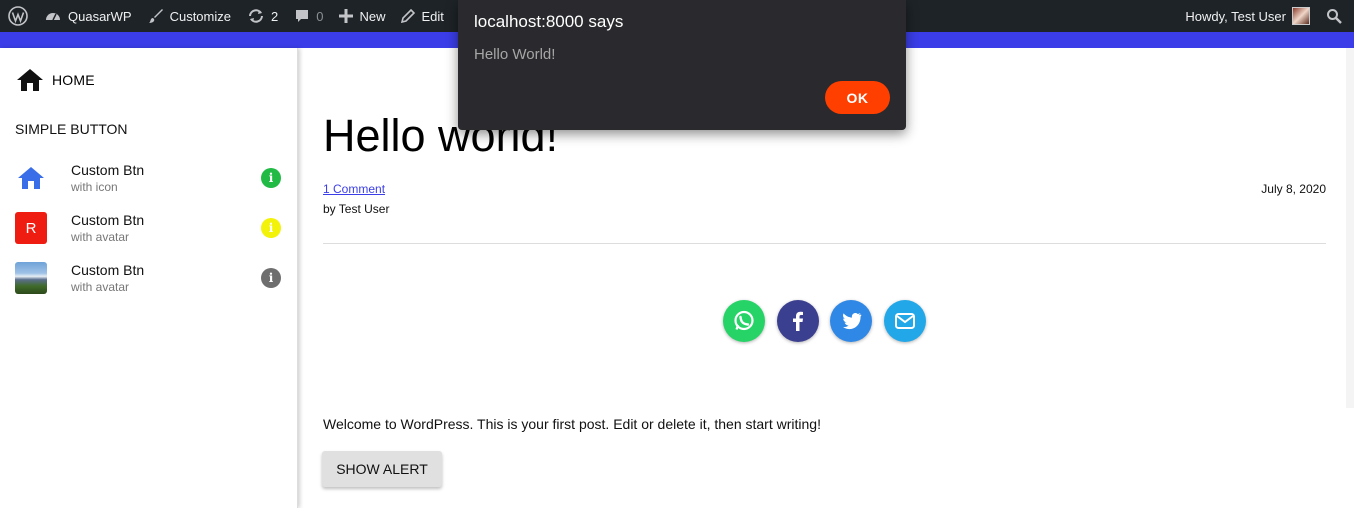 The width and height of the screenshot is (1354, 508). I want to click on share-facebook-button, so click(798, 321).